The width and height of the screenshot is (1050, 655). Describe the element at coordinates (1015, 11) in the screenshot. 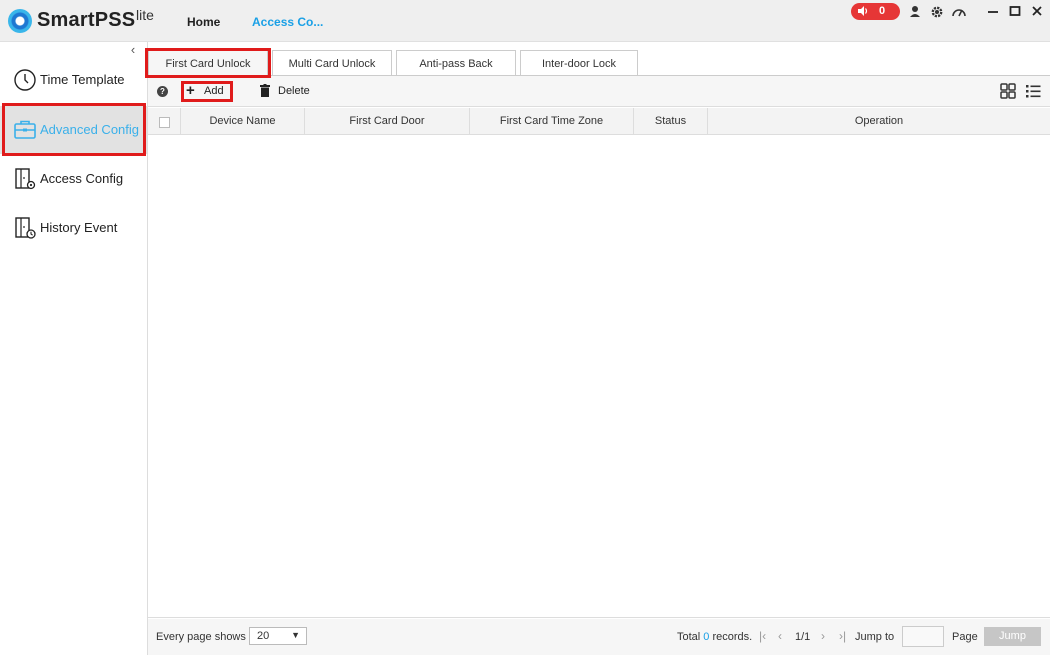

I see `maximize-icon` at that location.